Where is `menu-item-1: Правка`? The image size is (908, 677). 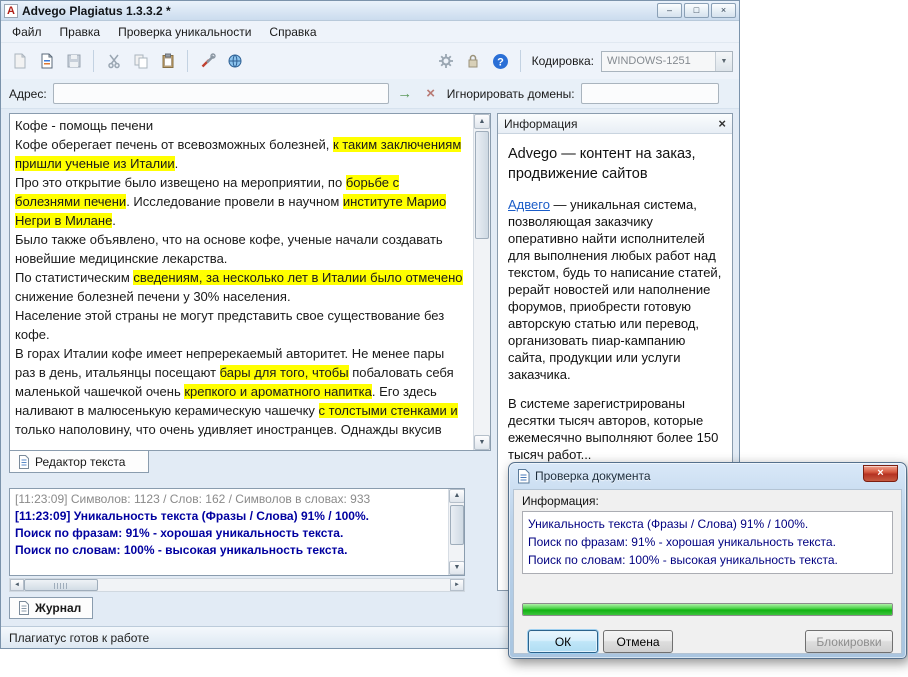
menu-item-1: Правка is located at coordinates (80, 32).